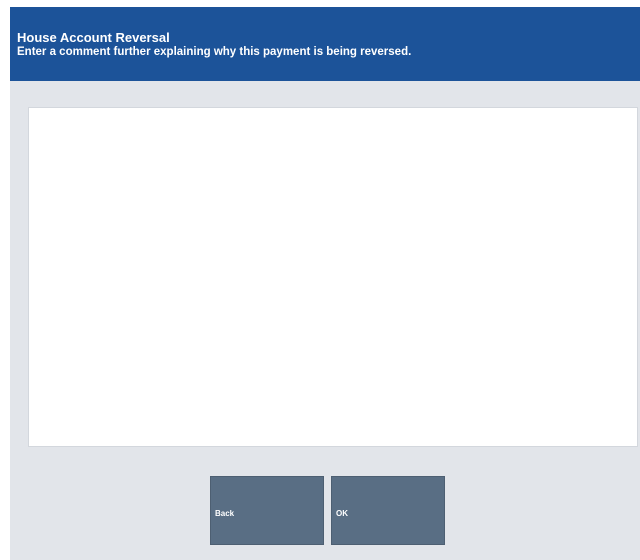 The width and height of the screenshot is (640, 560). What do you see at coordinates (388, 510) in the screenshot?
I see `ok-button: OK` at bounding box center [388, 510].